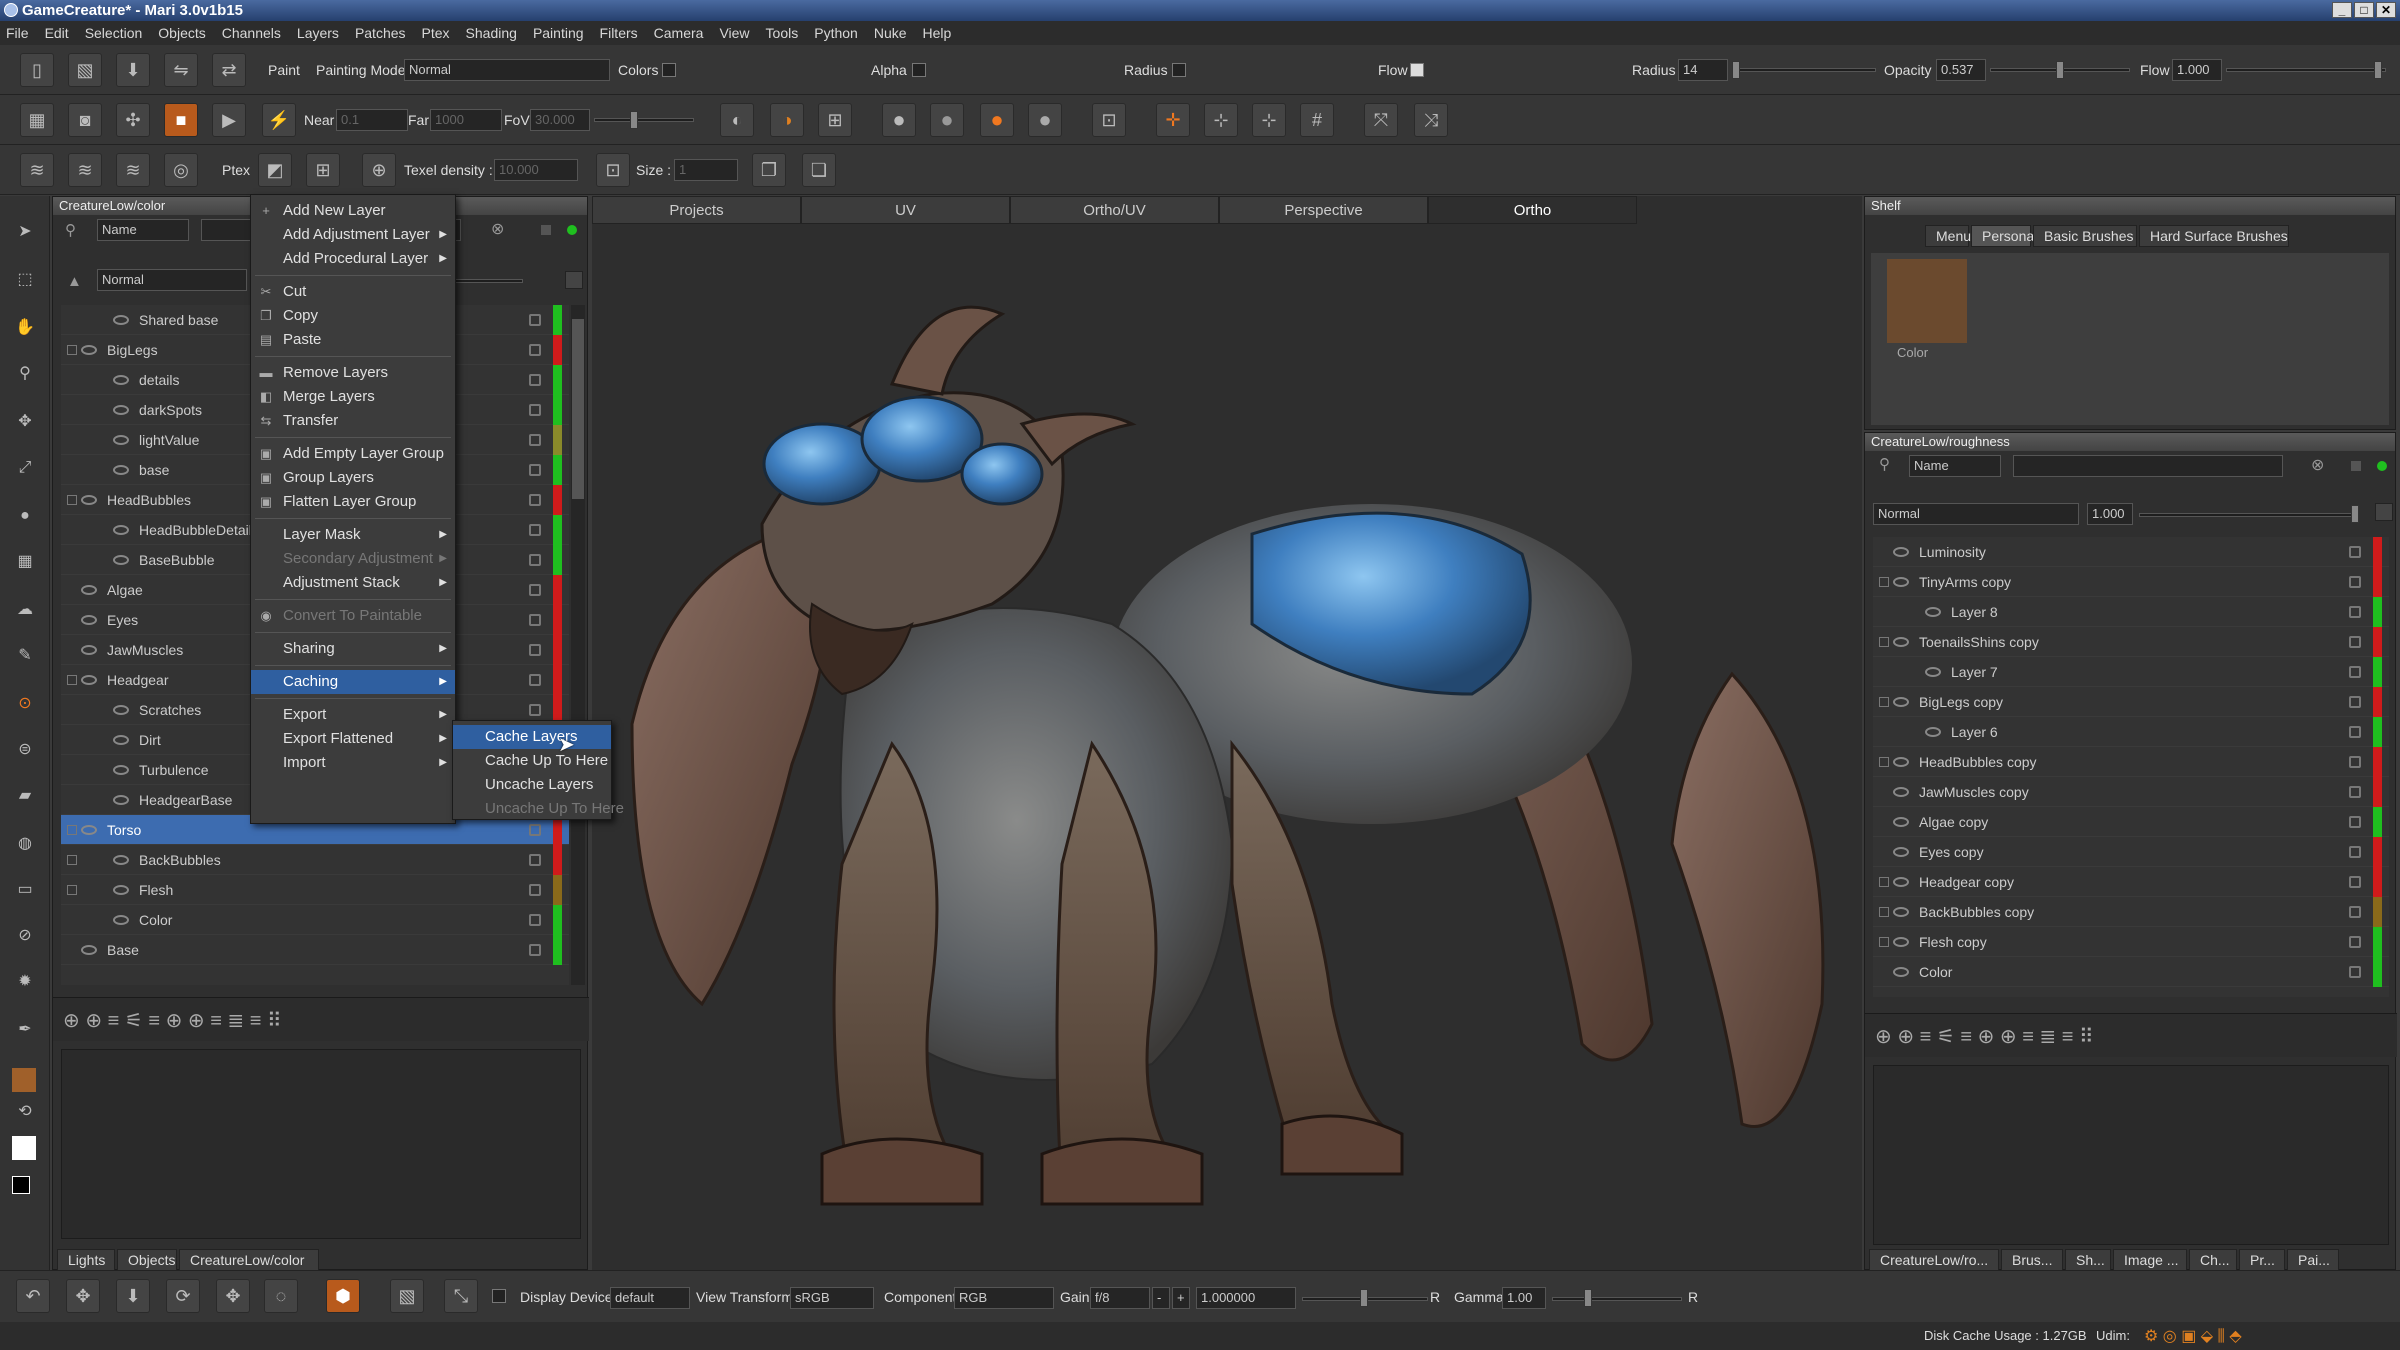 The width and height of the screenshot is (2400, 1350). What do you see at coordinates (2004, 236) in the screenshot?
I see `shelf-tab: Personal` at bounding box center [2004, 236].